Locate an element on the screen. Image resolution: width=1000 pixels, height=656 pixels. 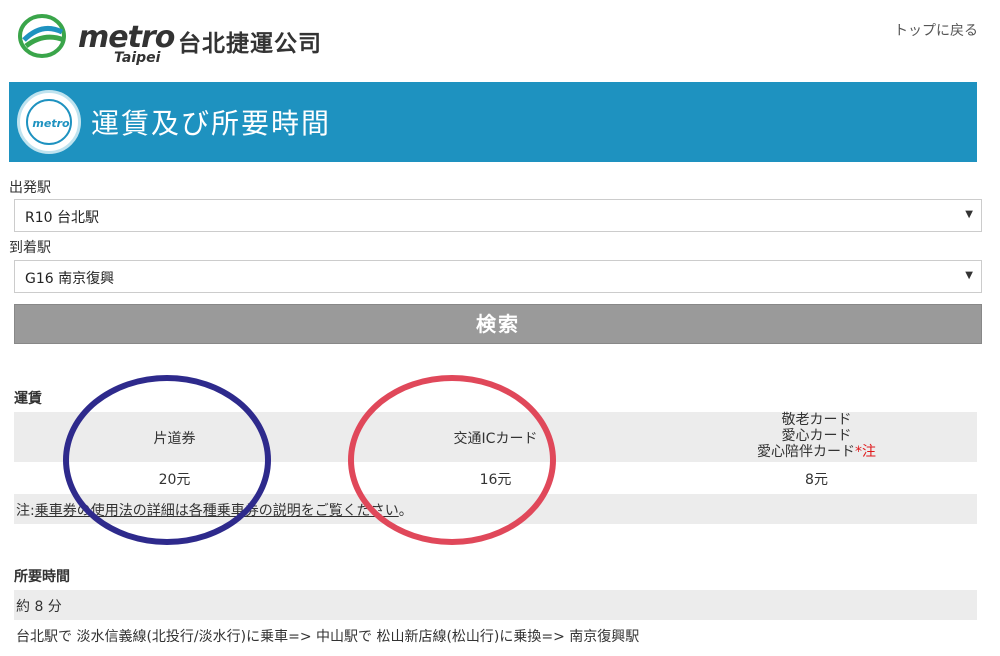
metro-taipei-logo: metro Taipei 台北捷運公司 is located at coordinates (183, 40).